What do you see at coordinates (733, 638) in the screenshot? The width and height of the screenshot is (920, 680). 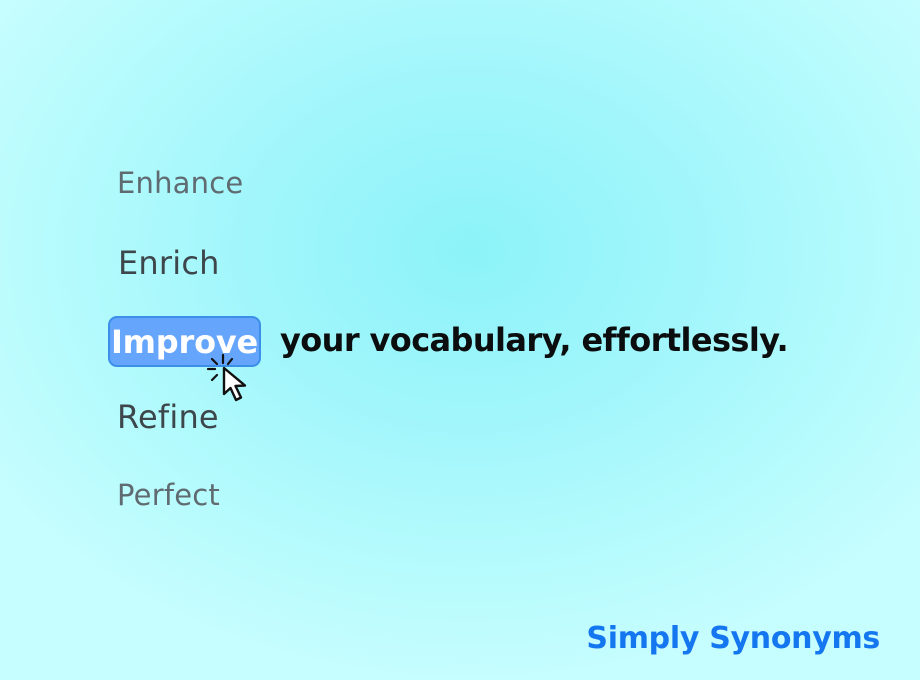 I see `brand-logo-text: Simply Synonyms` at bounding box center [733, 638].